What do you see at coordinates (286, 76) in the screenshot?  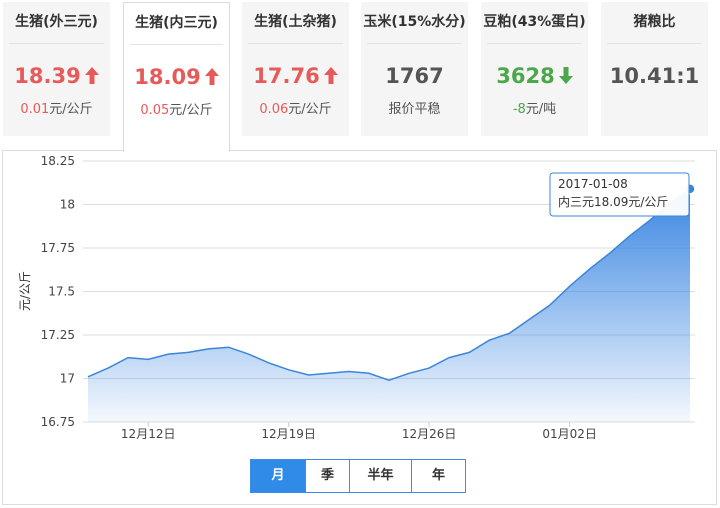 I see `card-value-text: 17.76` at bounding box center [286, 76].